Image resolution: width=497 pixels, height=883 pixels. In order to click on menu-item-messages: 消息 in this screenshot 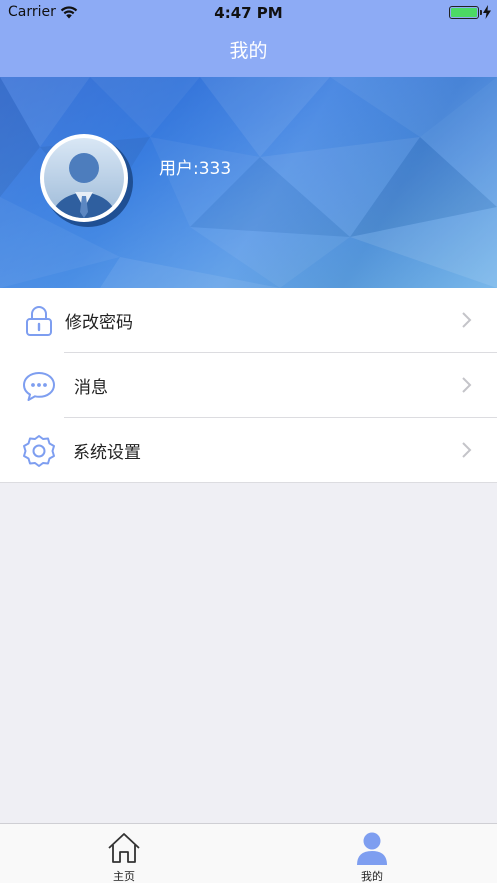, I will do `click(248, 385)`.